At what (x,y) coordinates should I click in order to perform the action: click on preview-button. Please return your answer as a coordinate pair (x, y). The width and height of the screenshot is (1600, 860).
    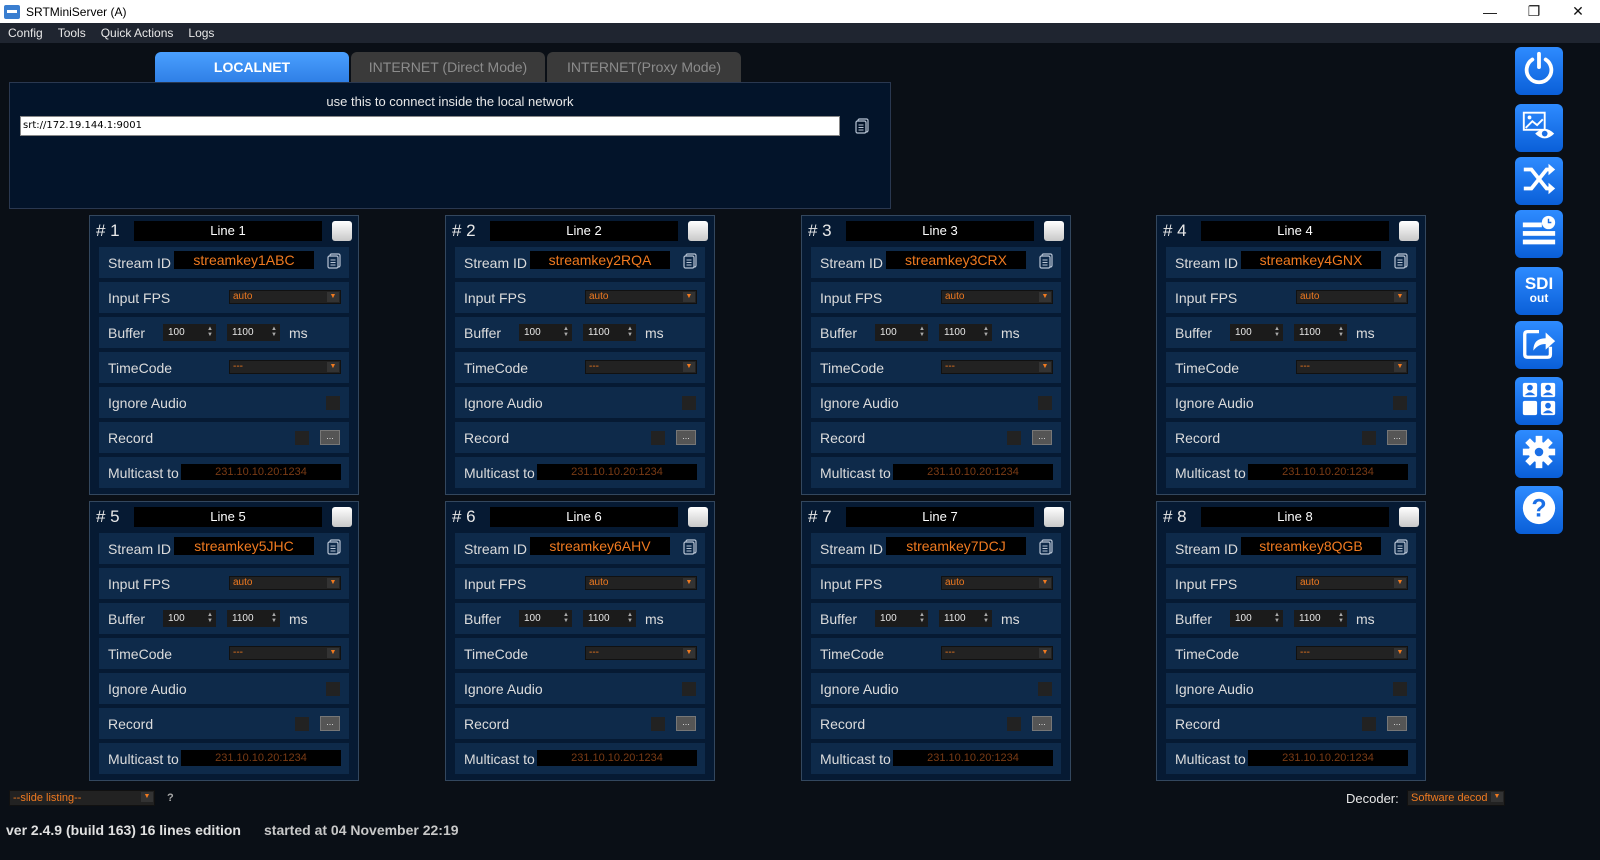
    Looking at the image, I should click on (1539, 128).